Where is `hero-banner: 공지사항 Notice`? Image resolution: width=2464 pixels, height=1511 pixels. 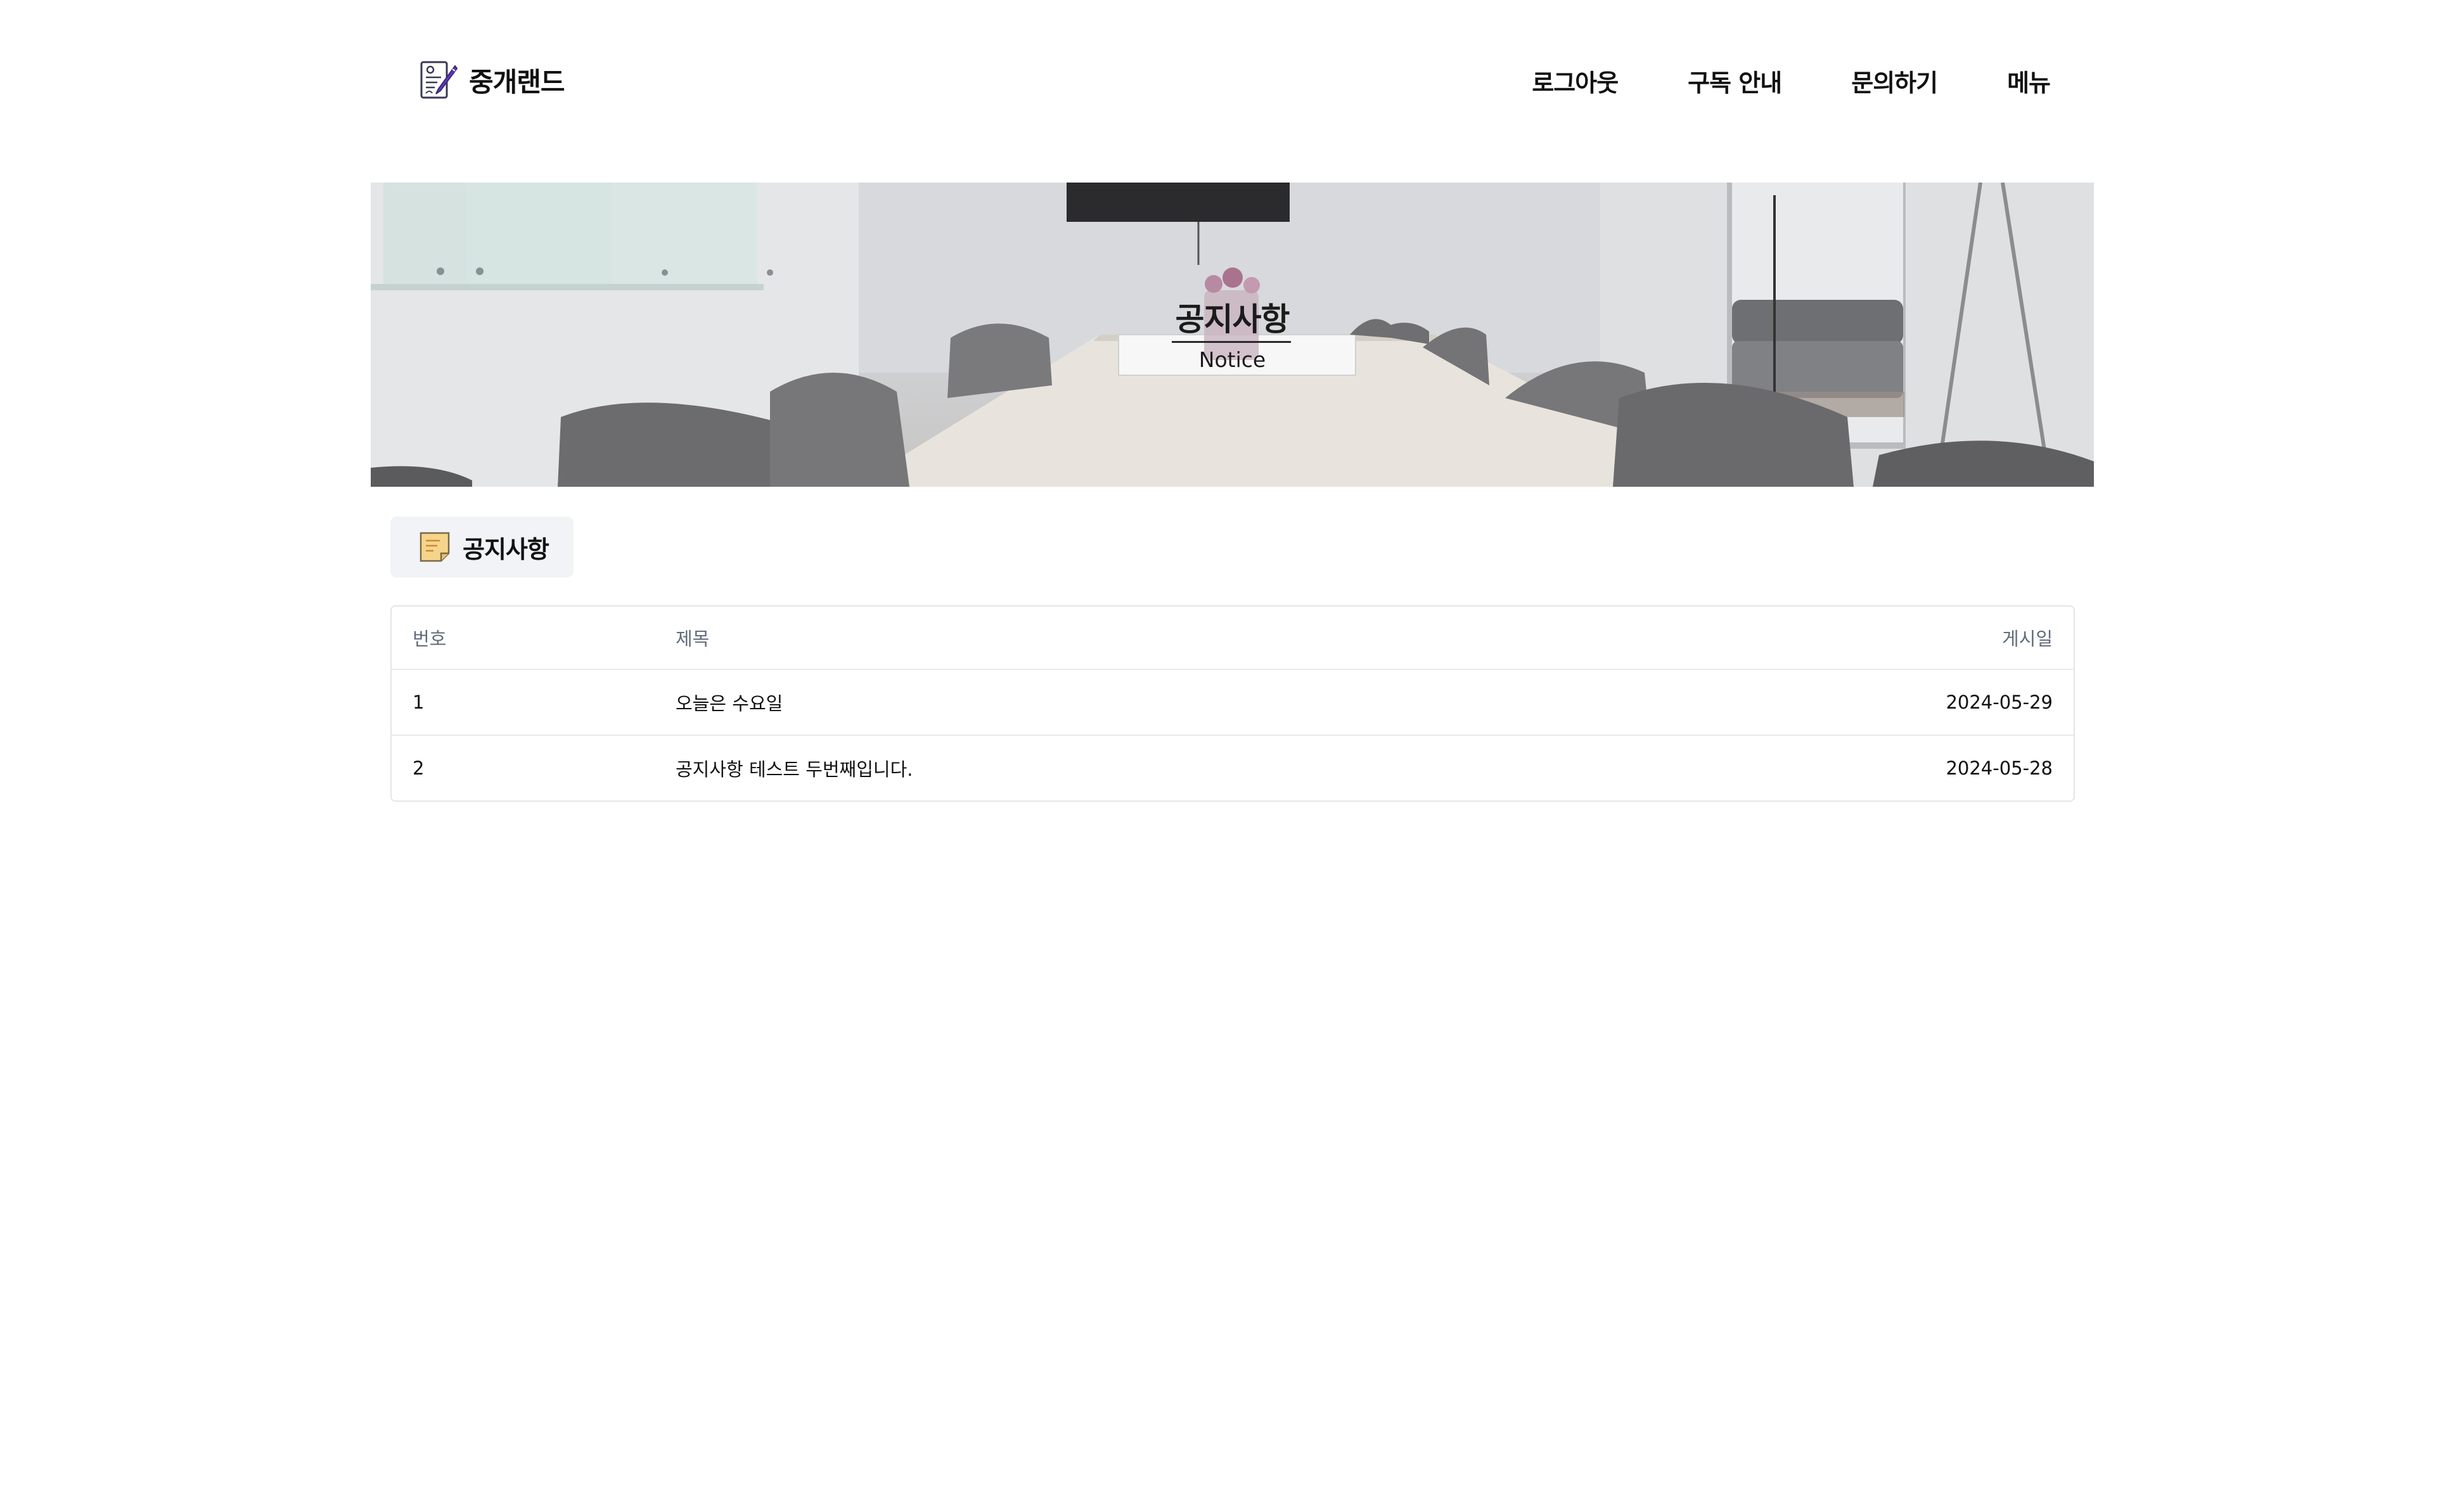
hero-banner: 공지사항 Notice is located at coordinates (1232, 335).